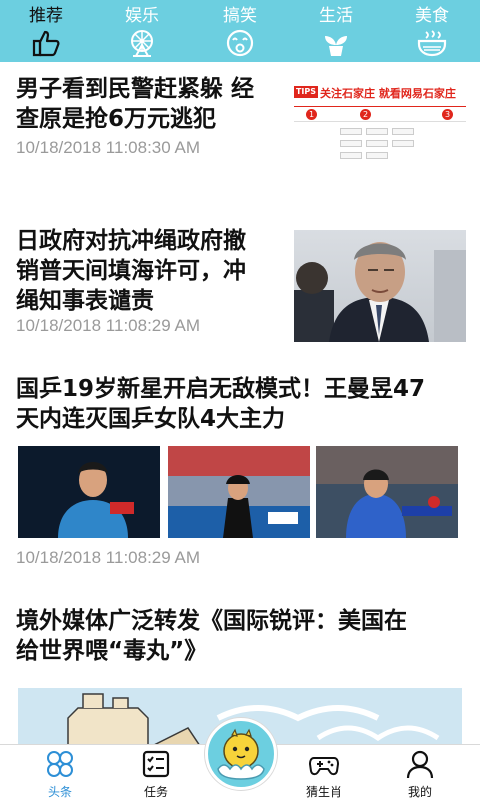  Describe the element at coordinates (59, 792) in the screenshot. I see `nav-label: 头条` at that location.